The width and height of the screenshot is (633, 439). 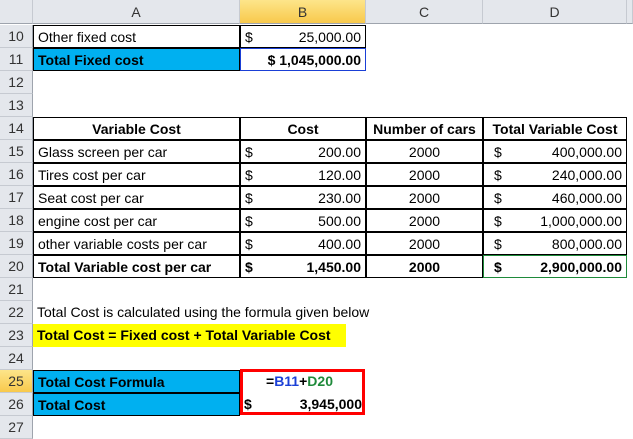 What do you see at coordinates (424, 151) in the screenshot?
I see `cell-c15: 2000` at bounding box center [424, 151].